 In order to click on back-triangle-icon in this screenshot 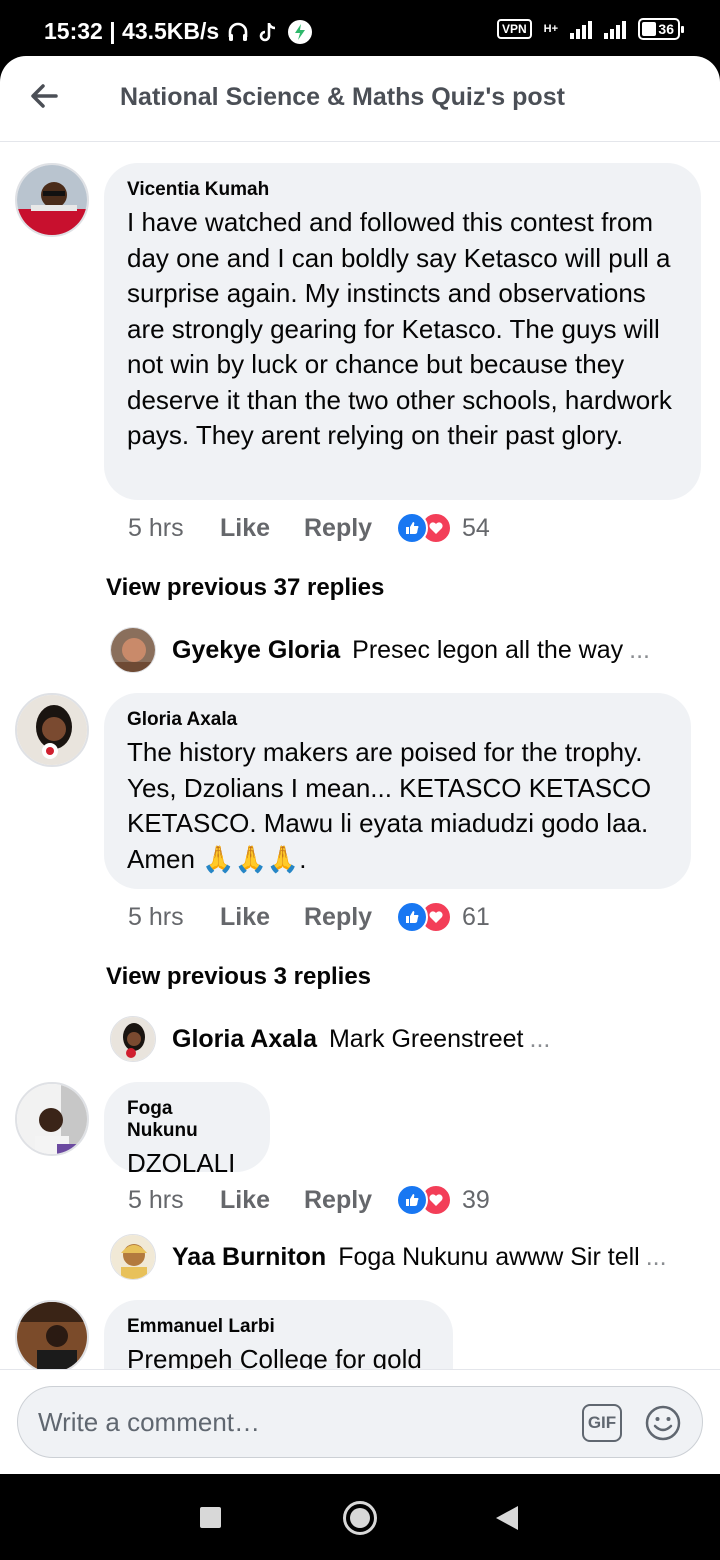, I will do `click(507, 1518)`.